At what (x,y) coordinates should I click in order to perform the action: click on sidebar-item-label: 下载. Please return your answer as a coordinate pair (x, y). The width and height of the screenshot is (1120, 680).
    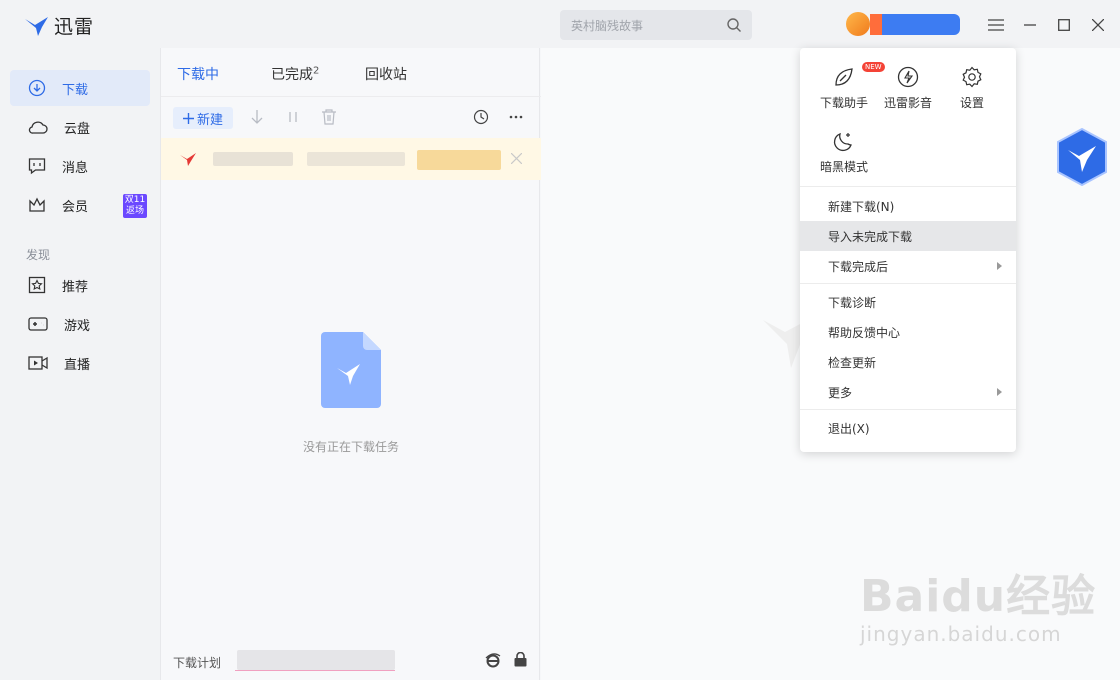
    Looking at the image, I should click on (75, 90).